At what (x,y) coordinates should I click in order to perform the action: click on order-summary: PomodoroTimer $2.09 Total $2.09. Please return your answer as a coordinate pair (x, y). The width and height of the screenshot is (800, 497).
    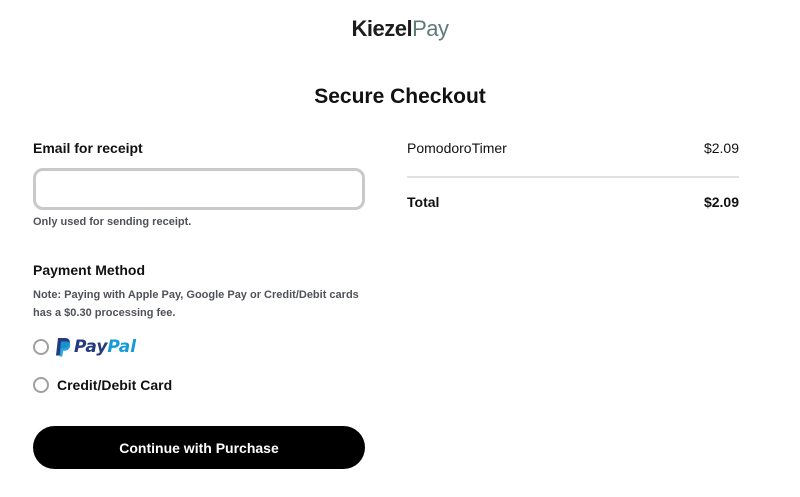
    Looking at the image, I should click on (573, 175).